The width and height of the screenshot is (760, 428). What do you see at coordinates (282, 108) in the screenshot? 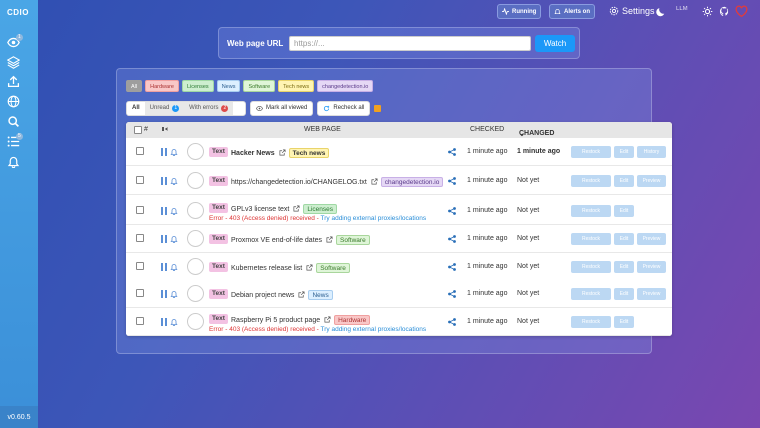
I see `mark-all-viewed-button: Mark all viewed` at bounding box center [282, 108].